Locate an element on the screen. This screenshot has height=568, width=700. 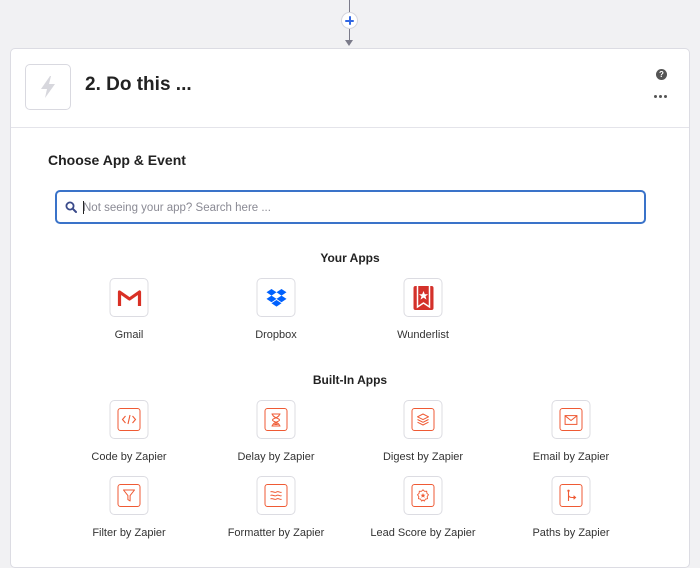
app-search-box is located at coordinates (350, 207).